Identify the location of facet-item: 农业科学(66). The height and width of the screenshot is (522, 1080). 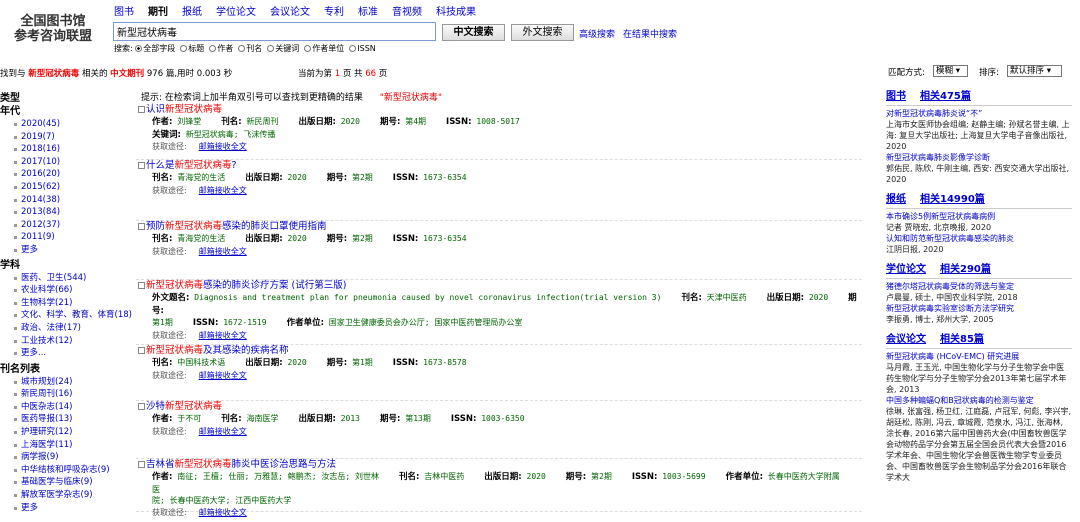
(67, 290).